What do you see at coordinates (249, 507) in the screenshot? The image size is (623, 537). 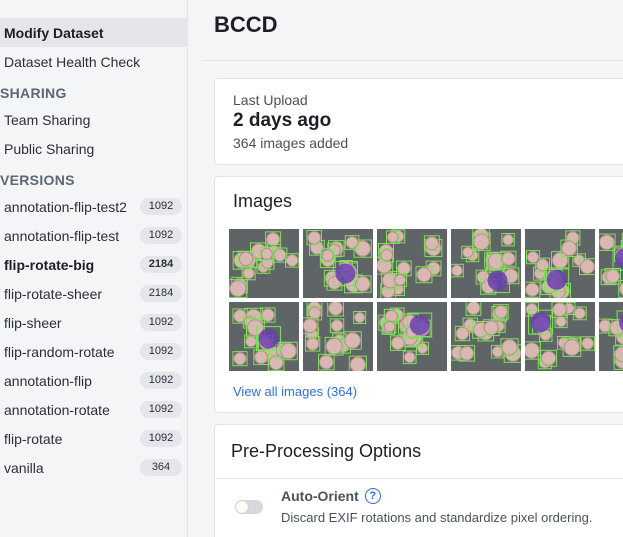 I see `auto-orient-toggle` at bounding box center [249, 507].